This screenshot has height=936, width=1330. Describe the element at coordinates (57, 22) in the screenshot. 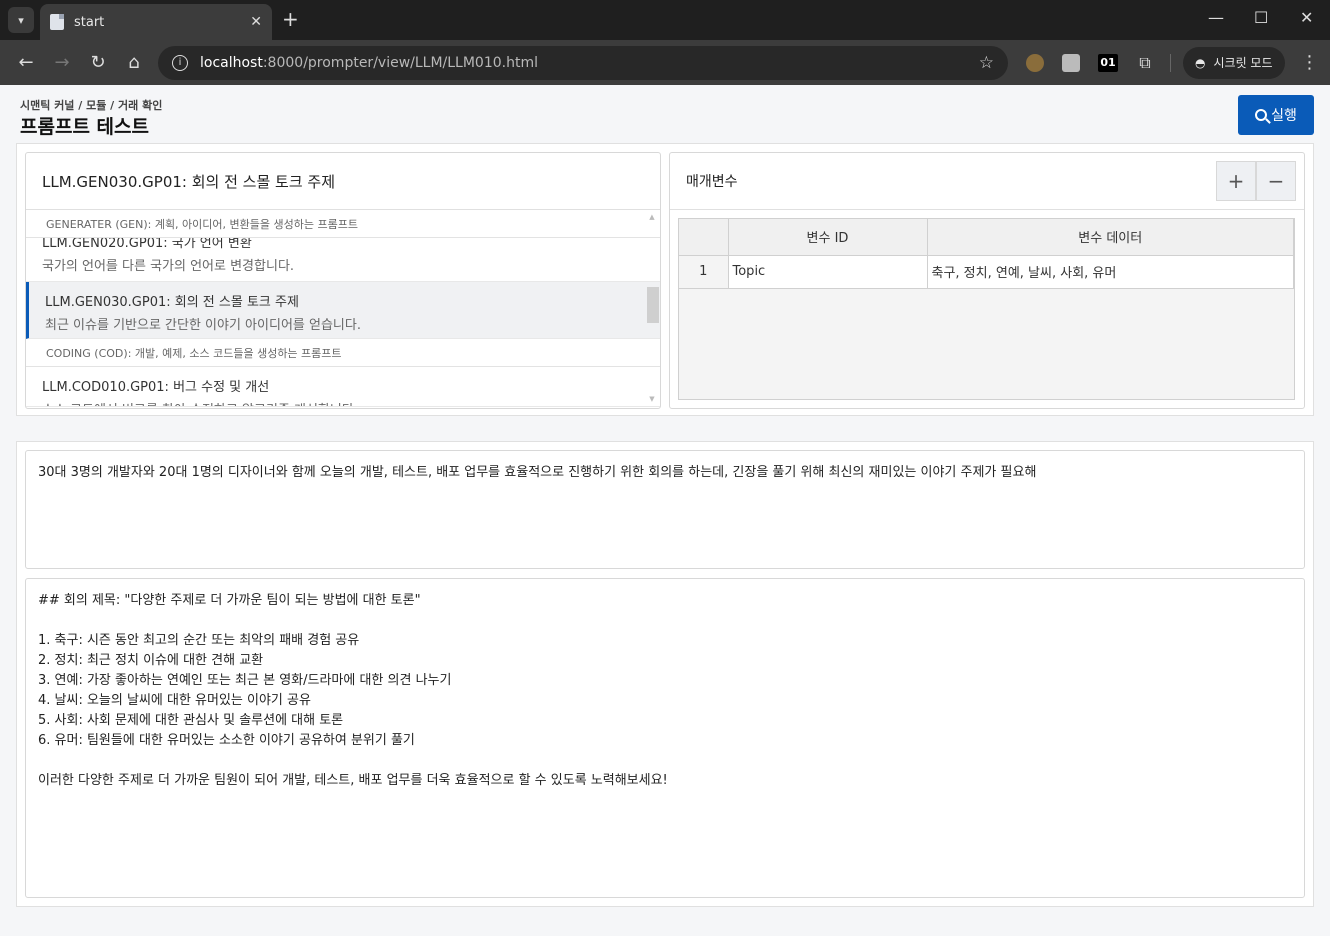

I see `page-favicon-icon` at that location.